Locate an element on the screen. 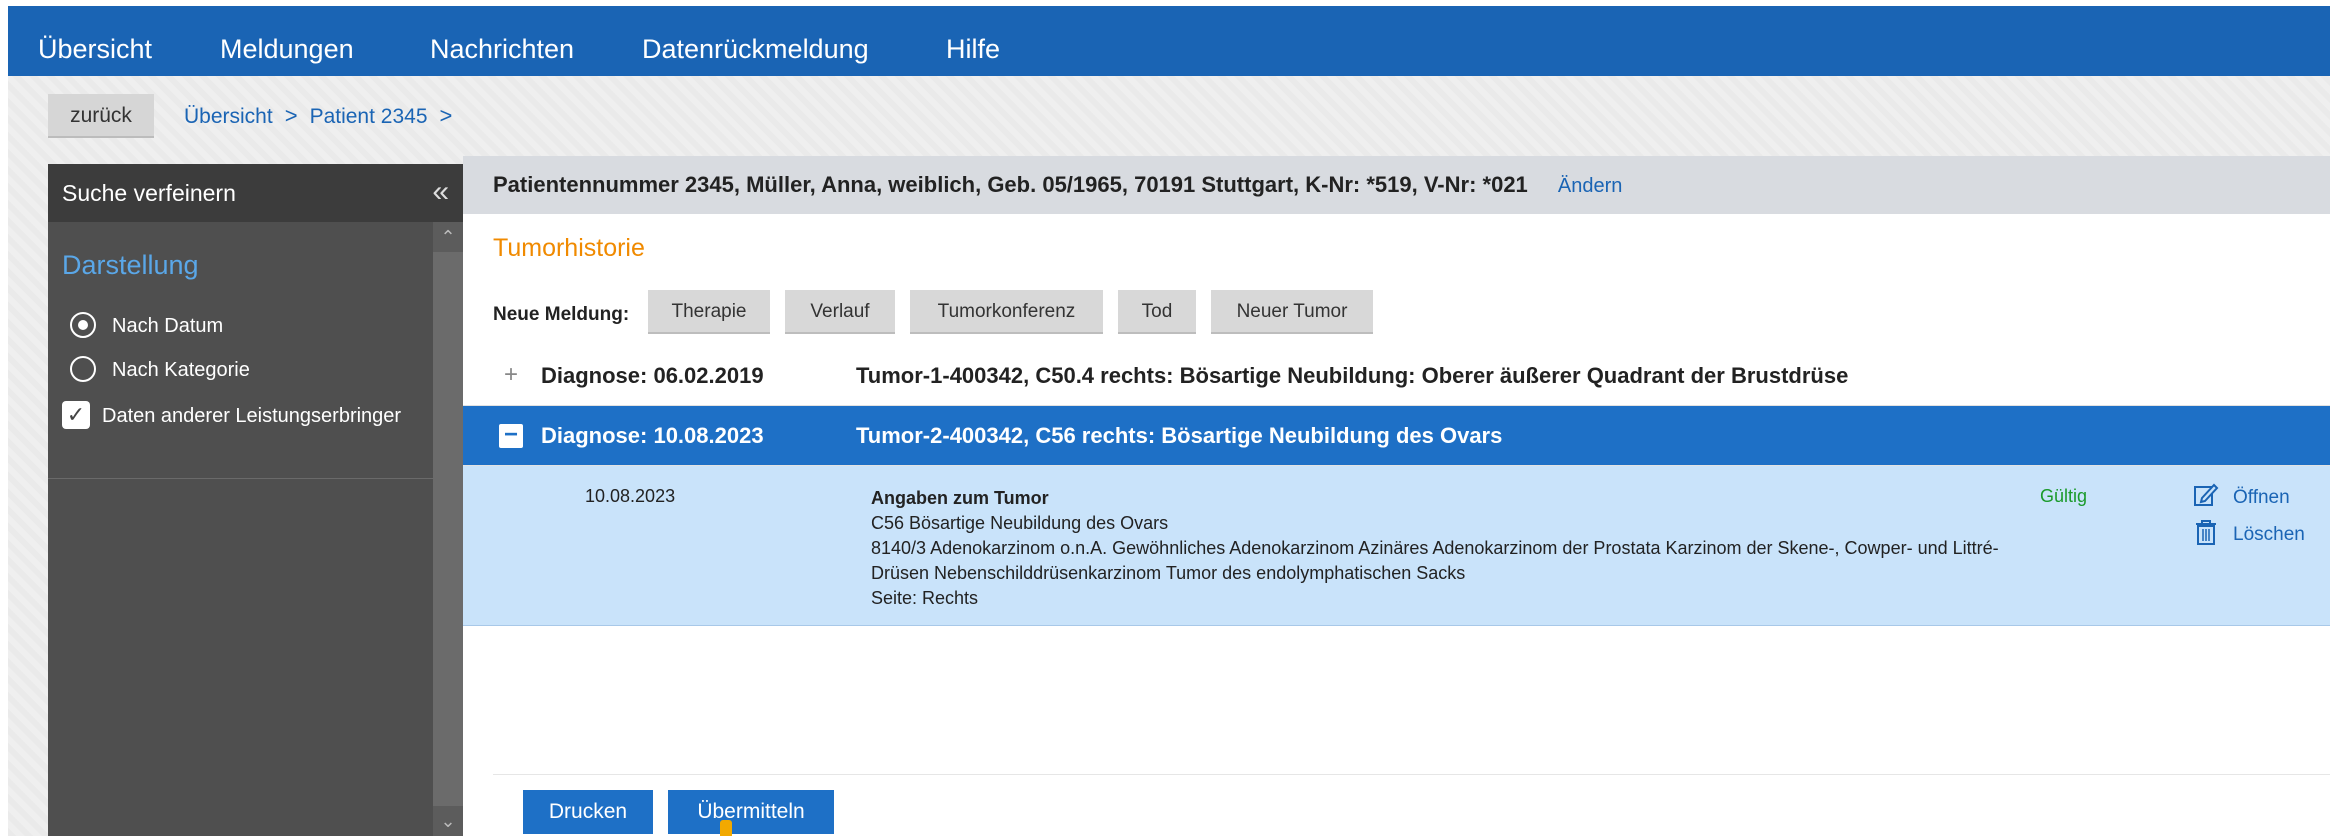  edit-icon is located at coordinates (2206, 498).